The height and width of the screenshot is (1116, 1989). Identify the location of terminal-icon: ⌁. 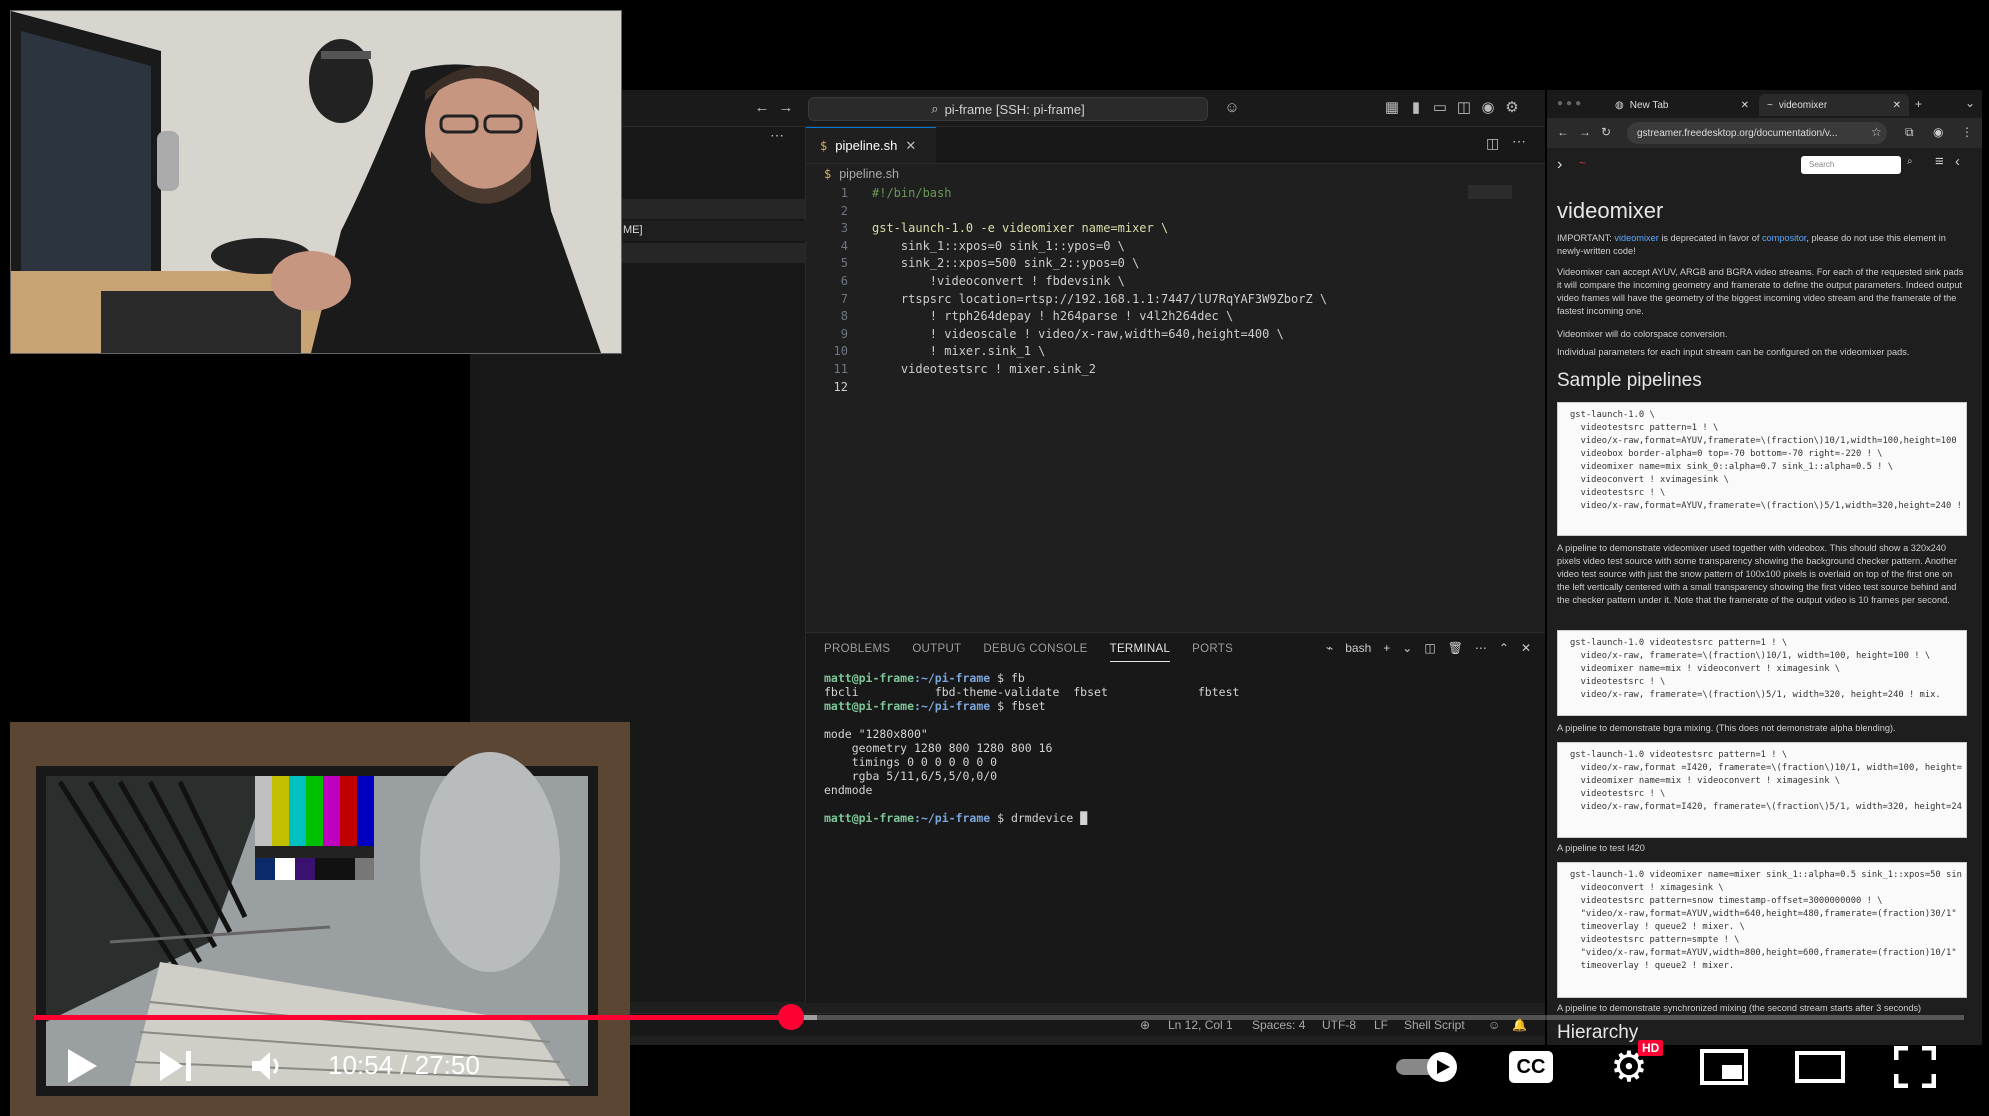
(1330, 648).